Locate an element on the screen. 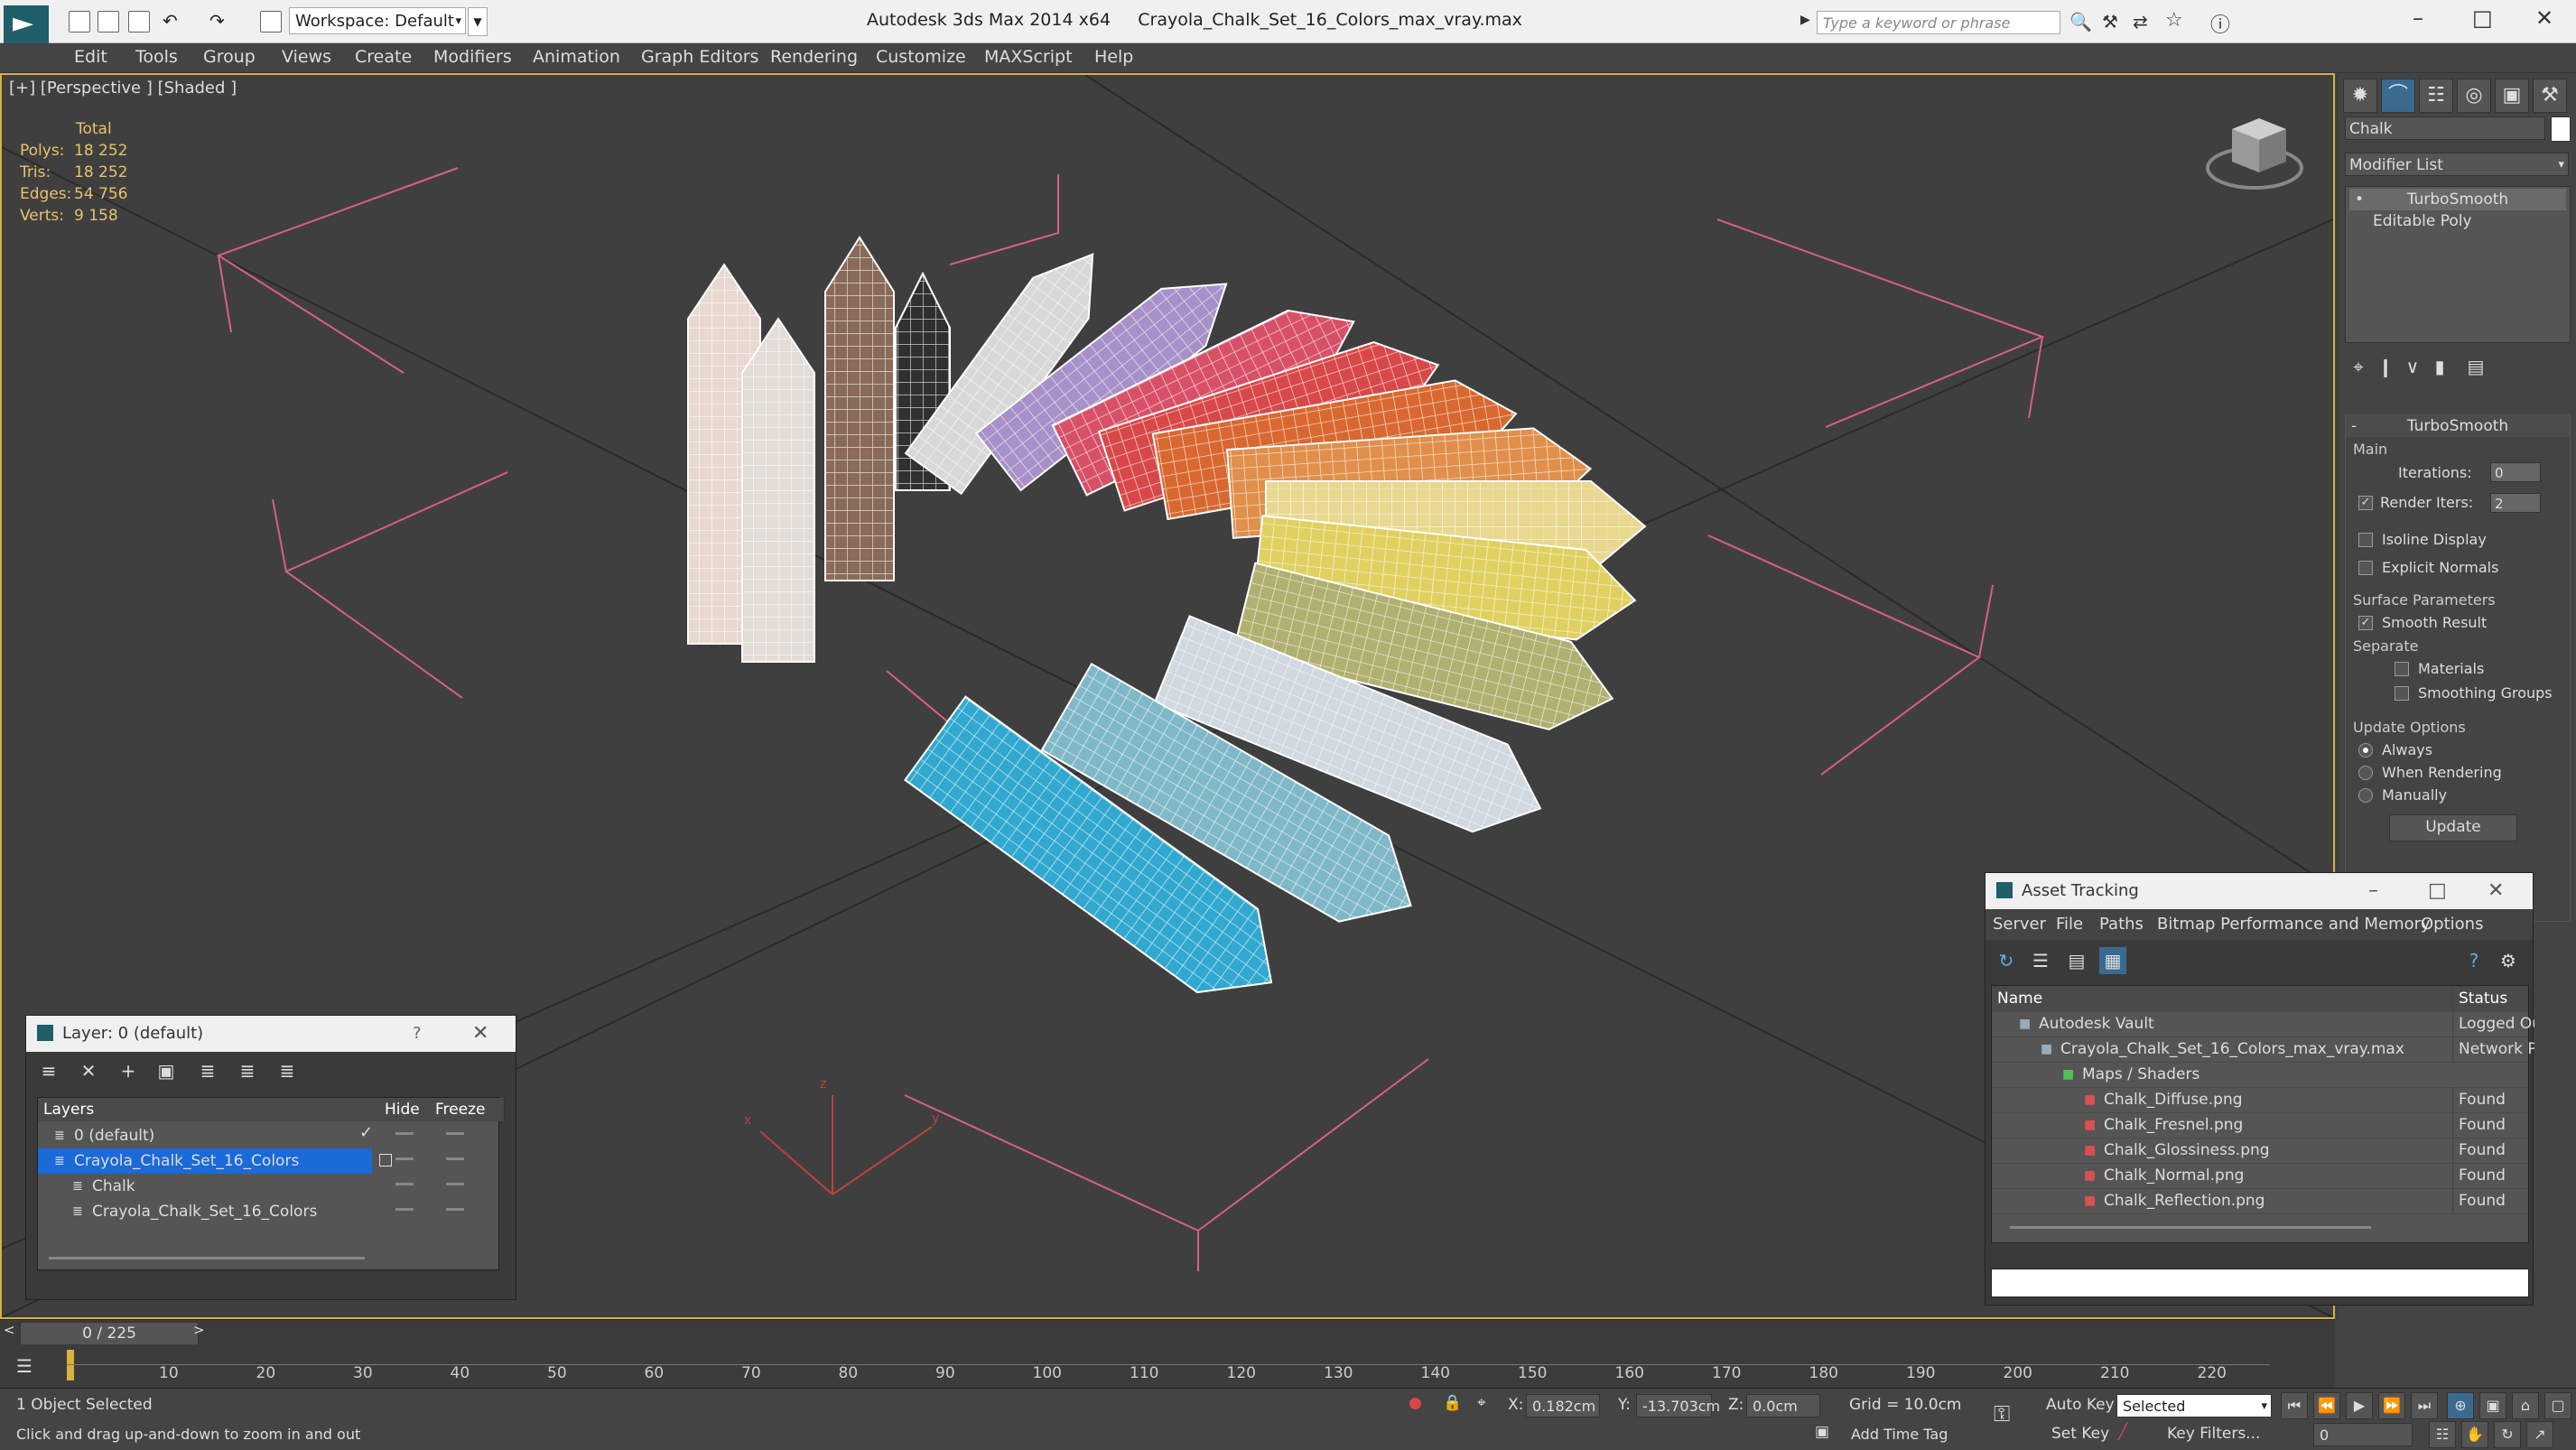 This screenshot has width=2576, height=1450. make-unique-icon: ∨ is located at coordinates (2412, 366).